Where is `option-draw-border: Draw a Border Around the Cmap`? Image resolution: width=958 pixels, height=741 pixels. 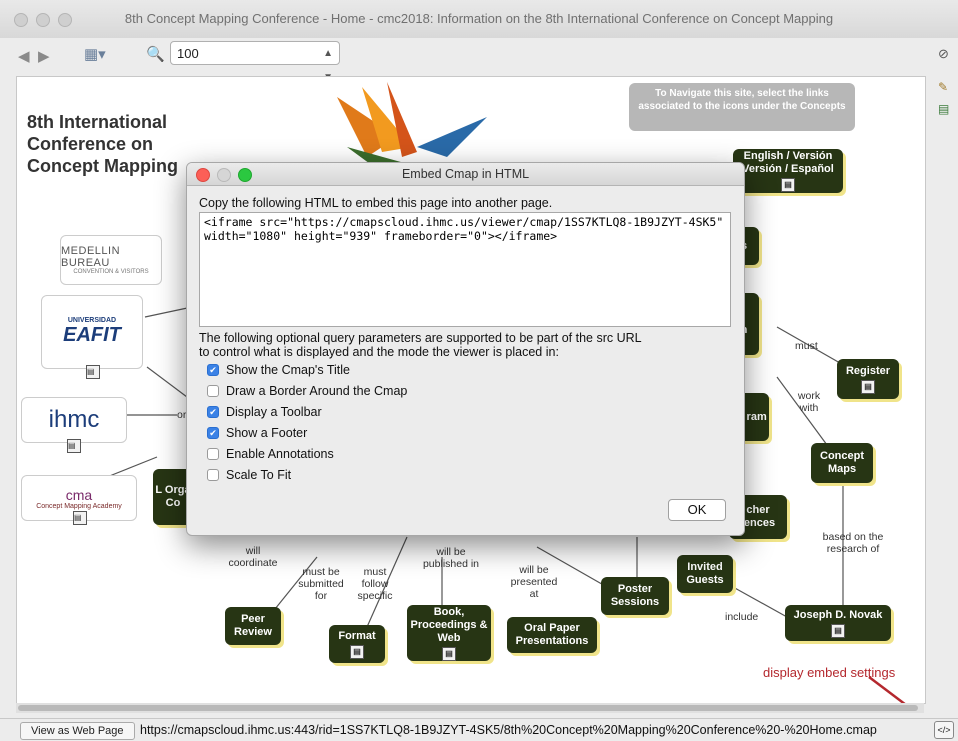 option-draw-border: Draw a Border Around the Cmap is located at coordinates (307, 391).